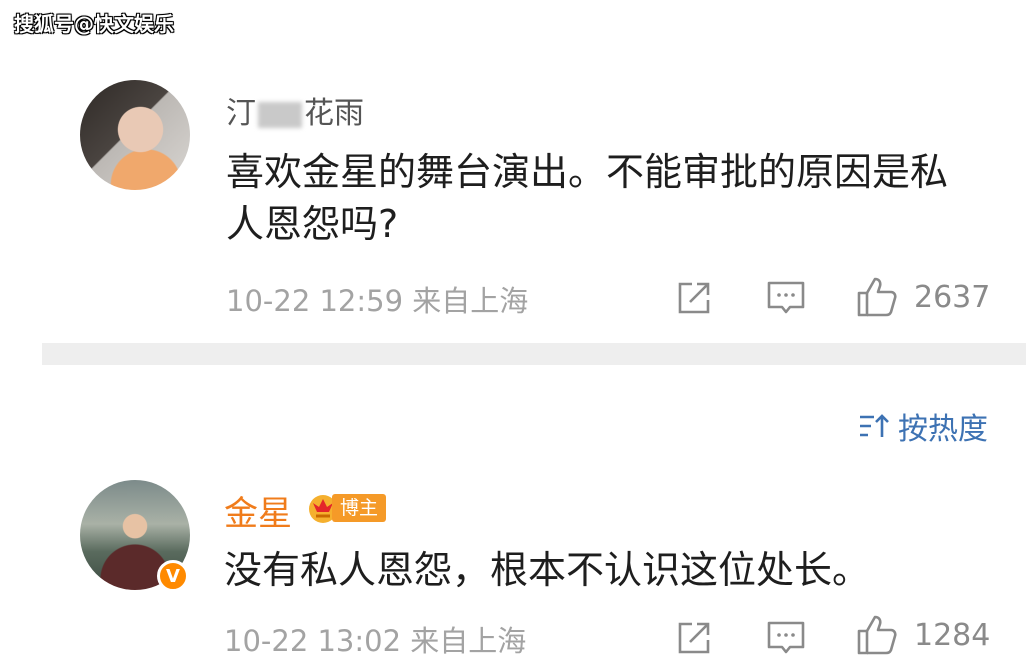 This screenshot has height=660, width=1026. I want to click on verified-badge: V, so click(173, 576).